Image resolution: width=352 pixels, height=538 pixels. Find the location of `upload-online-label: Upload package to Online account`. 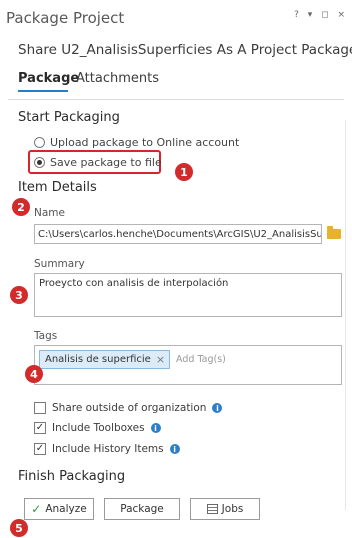

upload-online-label: Upload package to Online account is located at coordinates (145, 142).